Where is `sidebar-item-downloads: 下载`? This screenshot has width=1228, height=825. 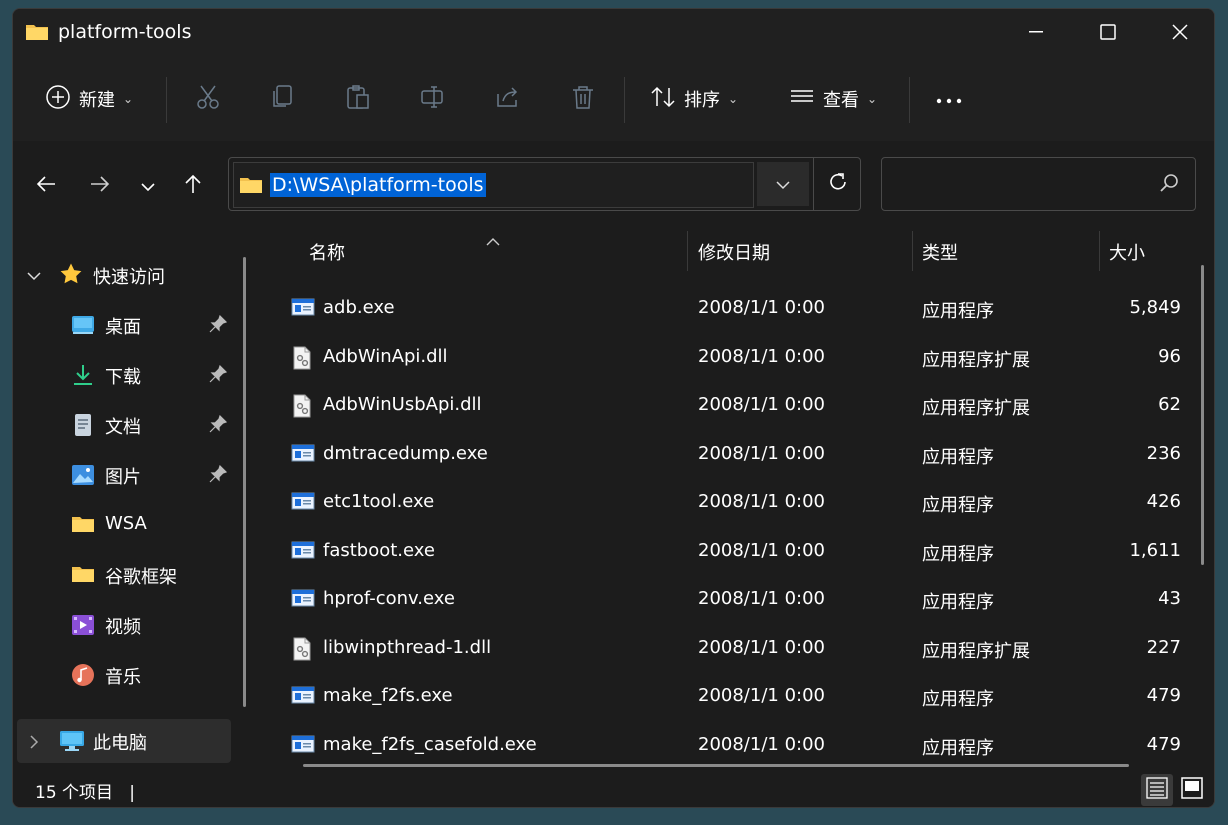
sidebar-item-downloads: 下载 is located at coordinates (128, 375).